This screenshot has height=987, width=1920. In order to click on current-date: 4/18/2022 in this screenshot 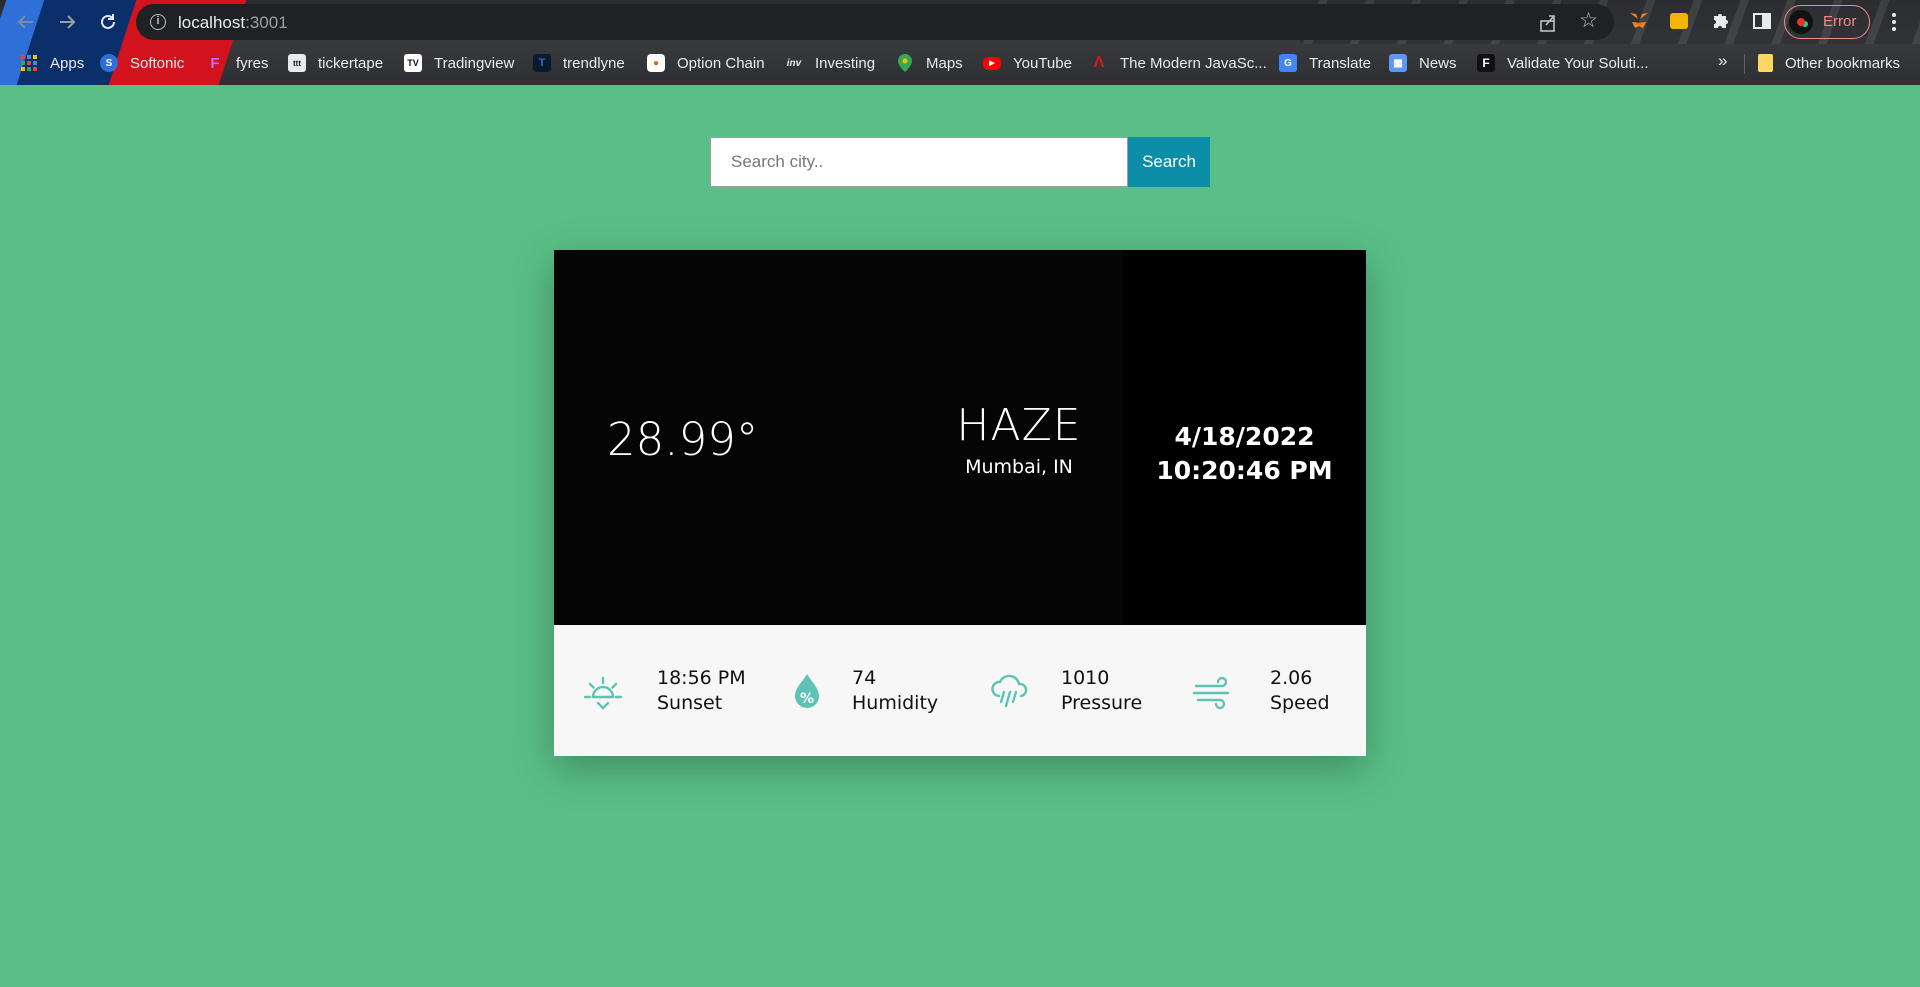, I will do `click(1244, 436)`.